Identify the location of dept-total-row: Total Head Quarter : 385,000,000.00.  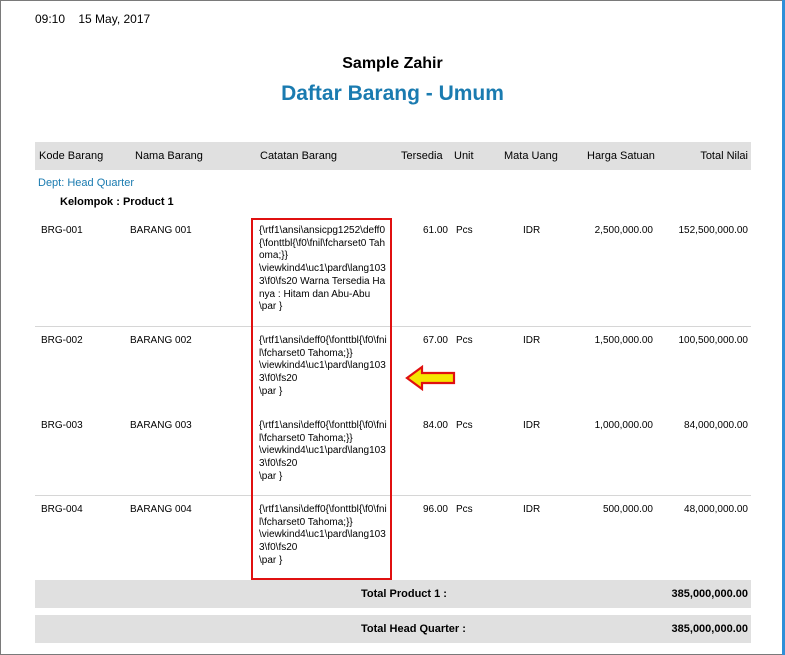
(393, 629).